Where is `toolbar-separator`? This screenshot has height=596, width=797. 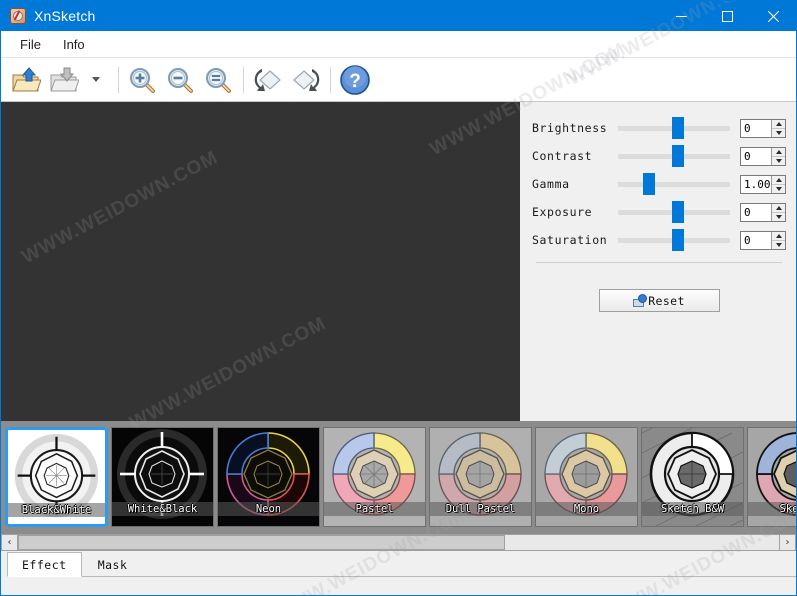 toolbar-separator is located at coordinates (243, 79).